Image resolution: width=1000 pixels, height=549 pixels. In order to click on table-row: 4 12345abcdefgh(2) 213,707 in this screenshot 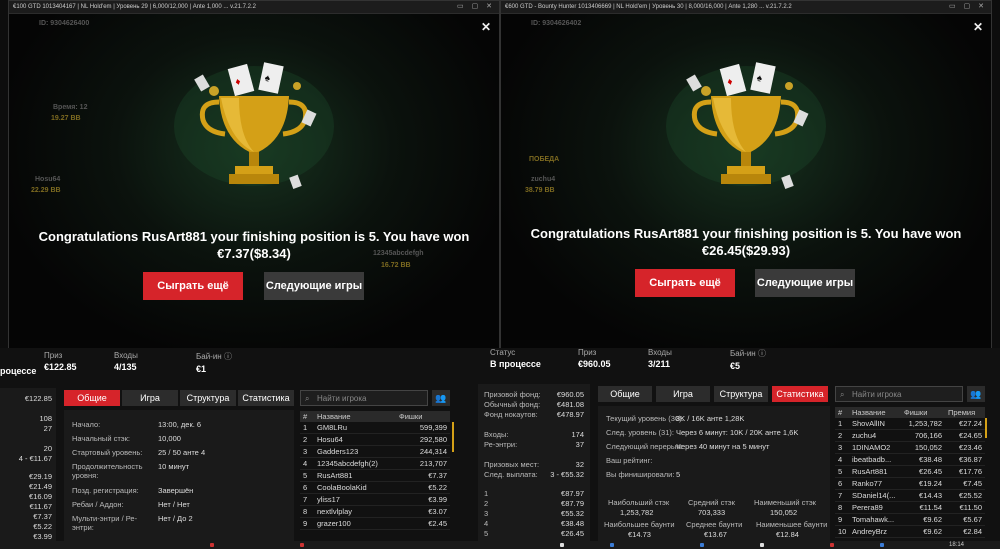, I will do `click(375, 463)`.